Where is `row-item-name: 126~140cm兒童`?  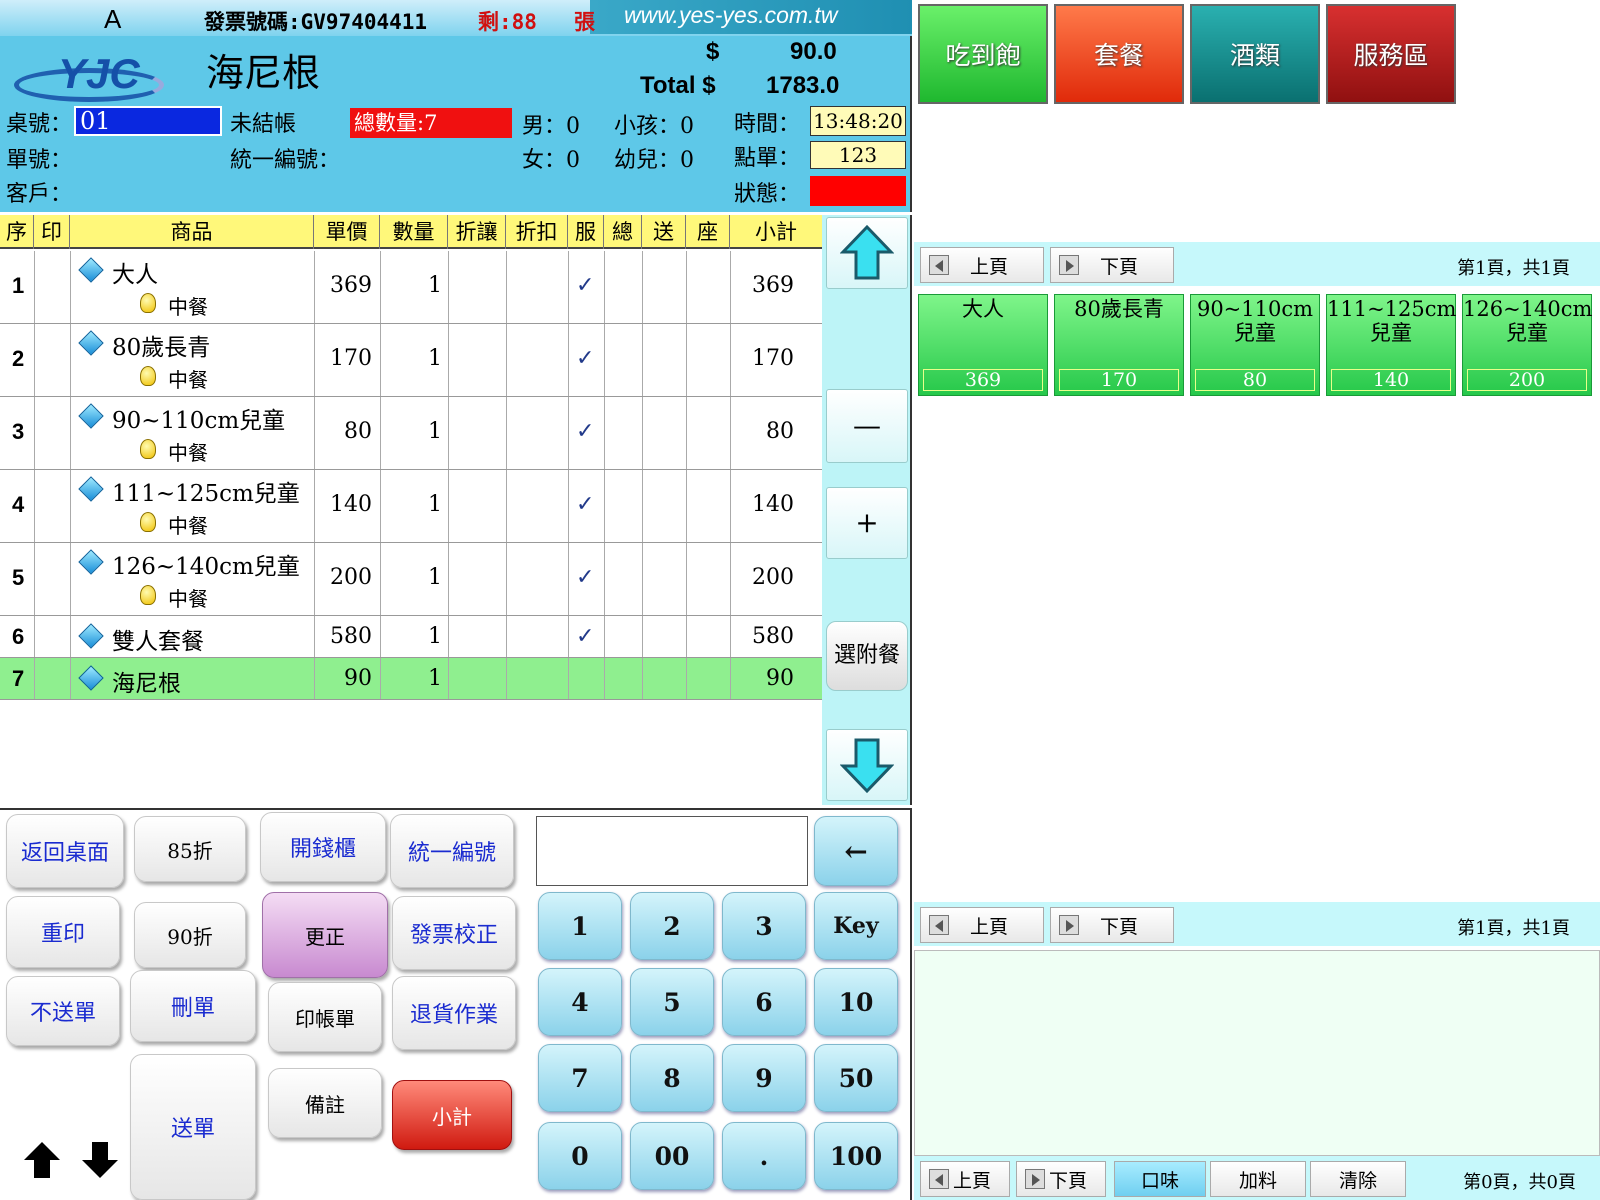
row-item-name: 126~140cm兒童 is located at coordinates (206, 567).